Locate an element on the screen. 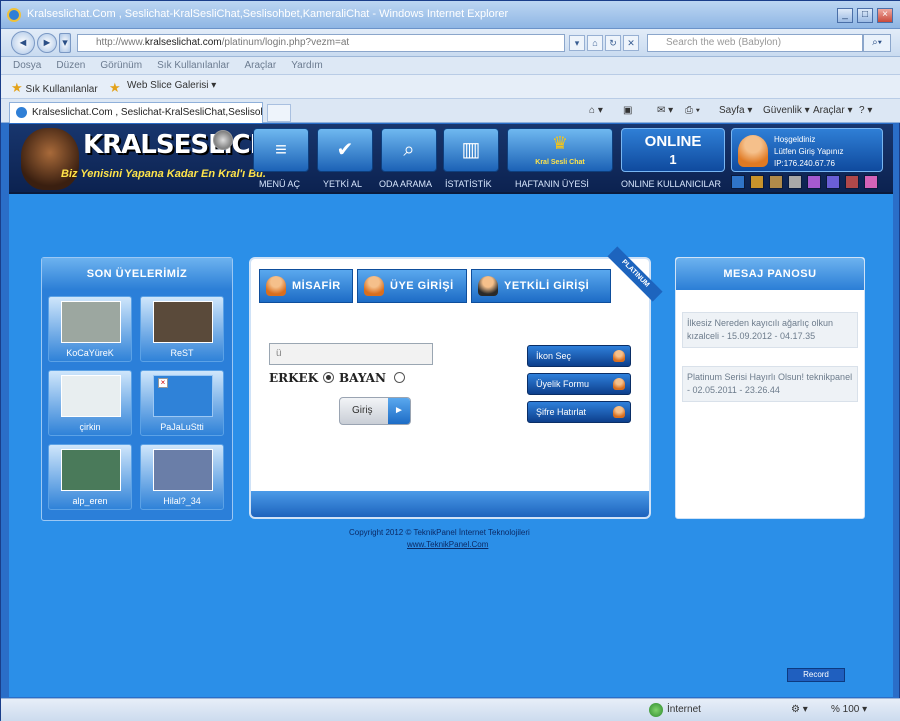 This screenshot has height=721, width=900. member-card: Hilal?_34 is located at coordinates (182, 477).